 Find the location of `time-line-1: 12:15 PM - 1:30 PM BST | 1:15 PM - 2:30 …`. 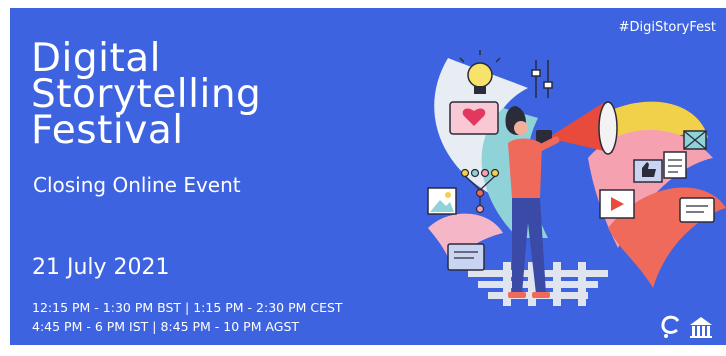

time-line-1: 12:15 PM - 1:30 PM BST | 1:15 PM - 2:30 … is located at coordinates (187, 307).